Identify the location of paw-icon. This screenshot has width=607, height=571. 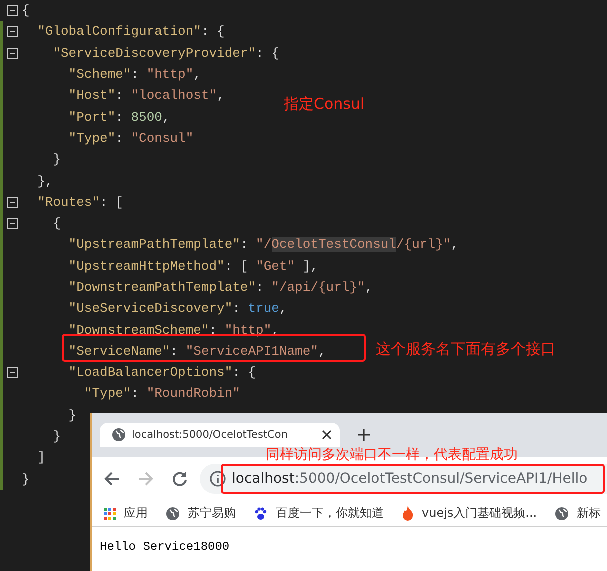
(261, 513).